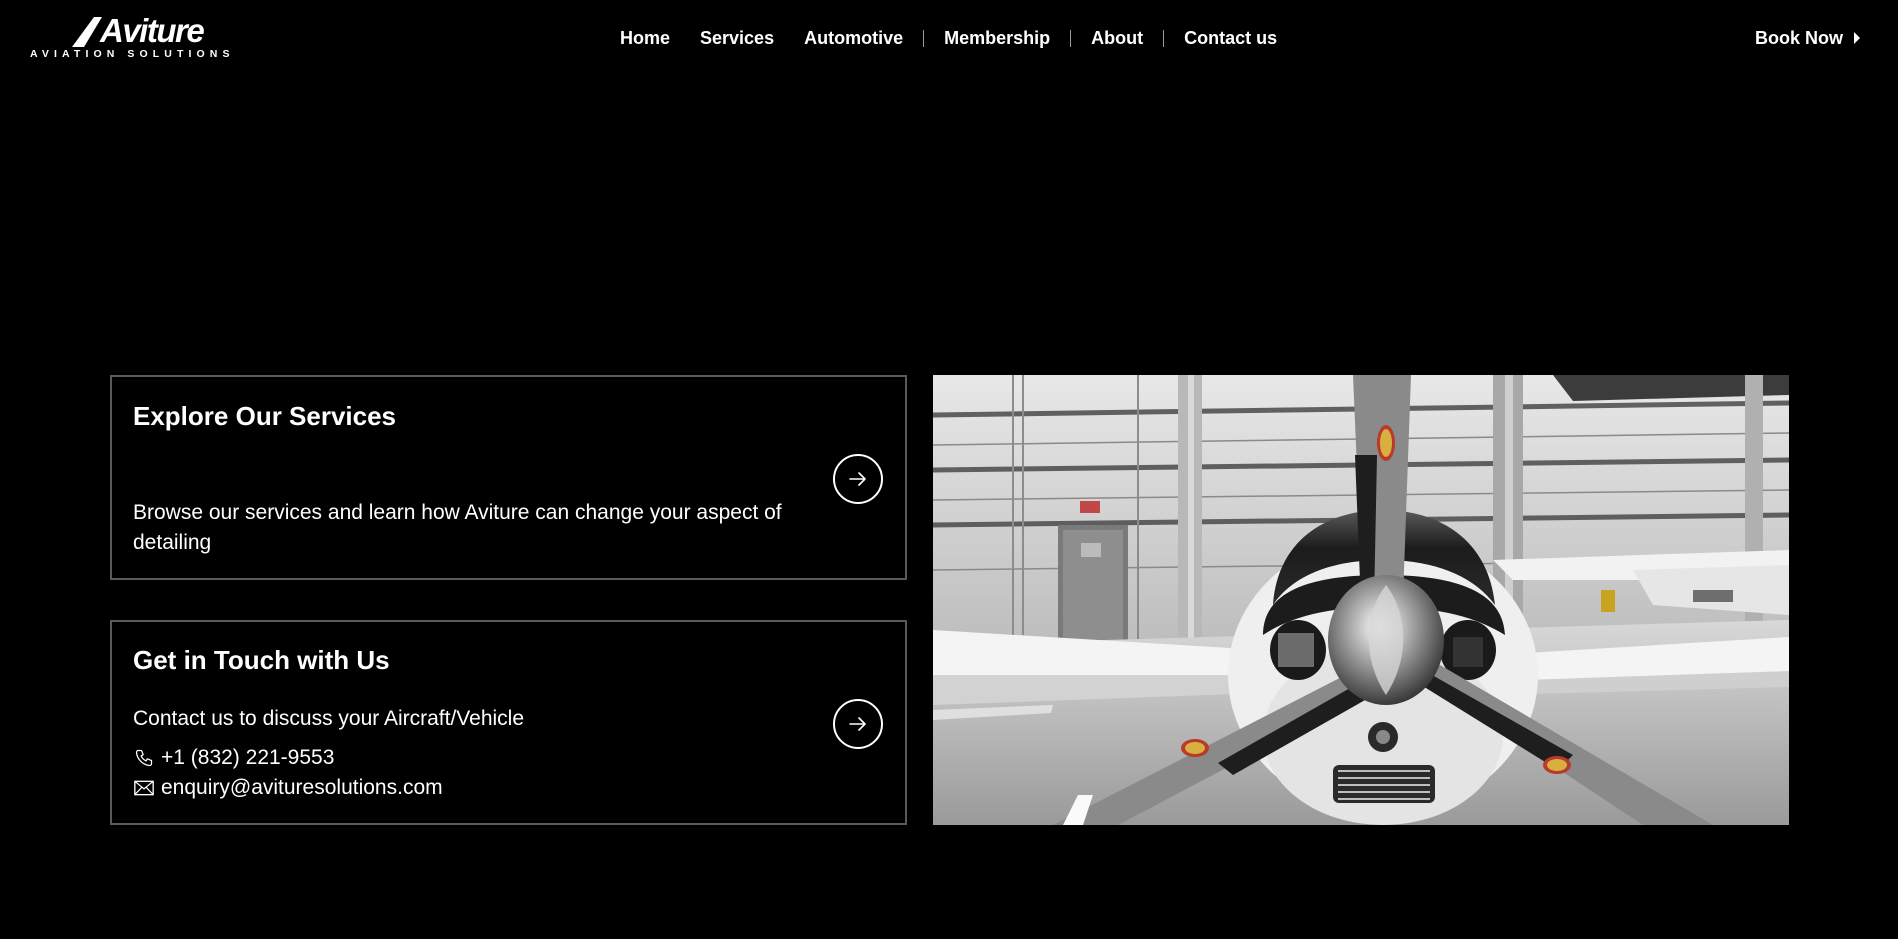 Image resolution: width=1898 pixels, height=939 pixels. I want to click on email-row: enquiry@avituresolutions.com, so click(288, 788).